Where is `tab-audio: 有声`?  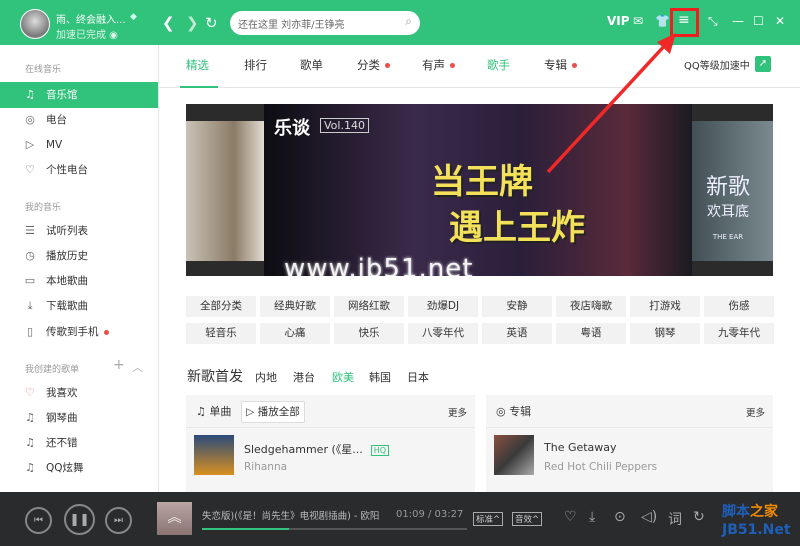 tab-audio: 有声 is located at coordinates (438, 65).